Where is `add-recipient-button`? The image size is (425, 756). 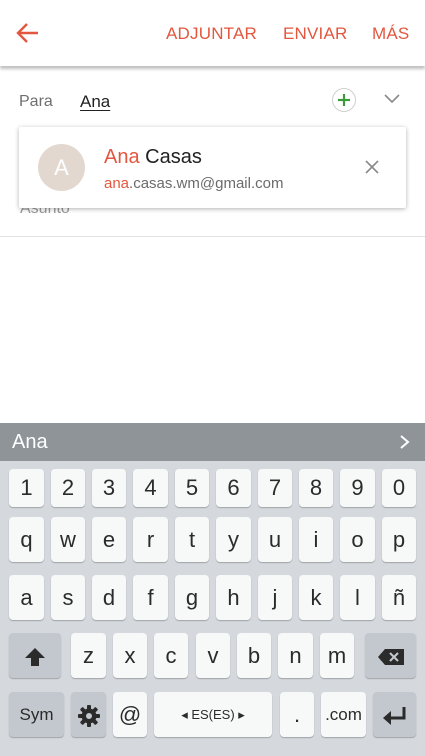 add-recipient-button is located at coordinates (344, 100).